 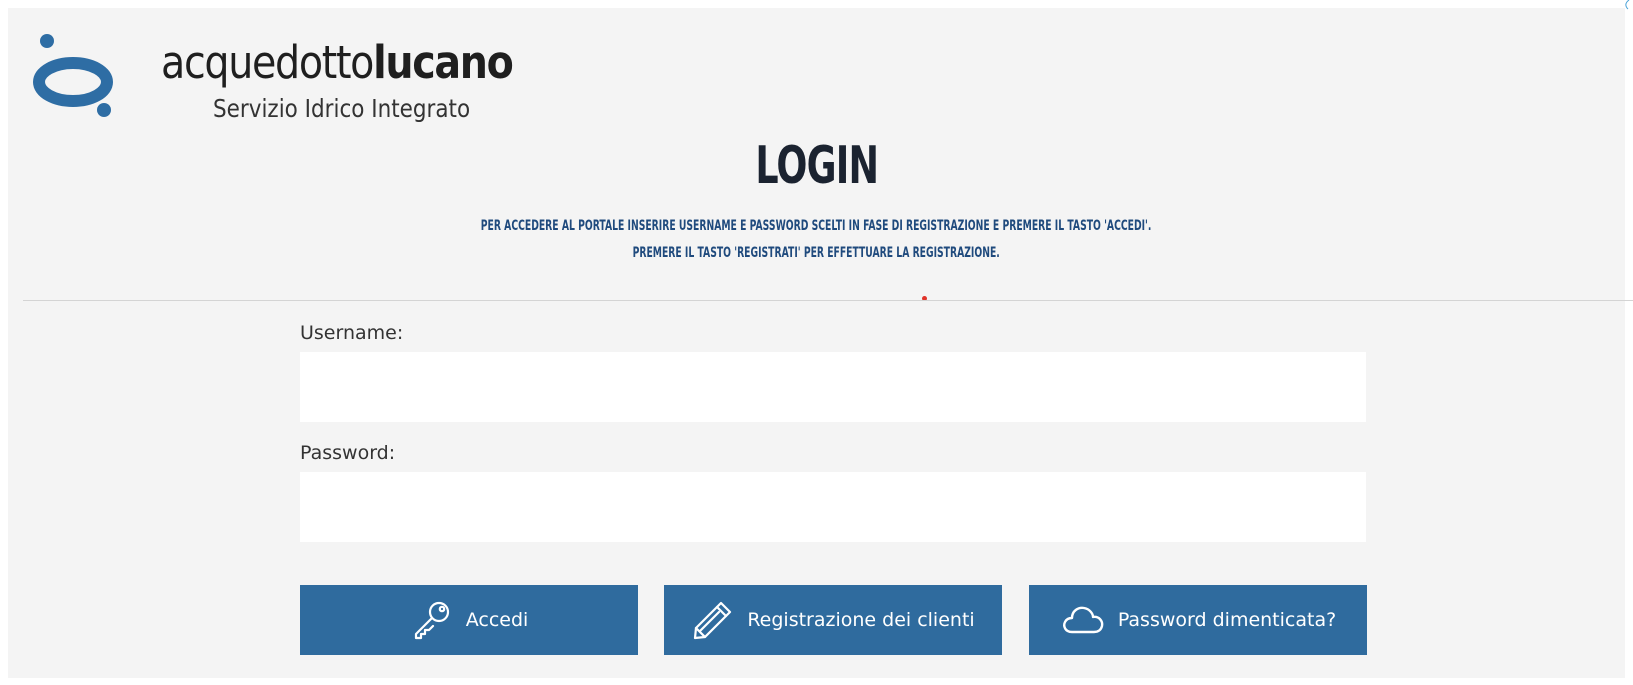 I want to click on brand-name: acquedottolucano, so click(x=337, y=62).